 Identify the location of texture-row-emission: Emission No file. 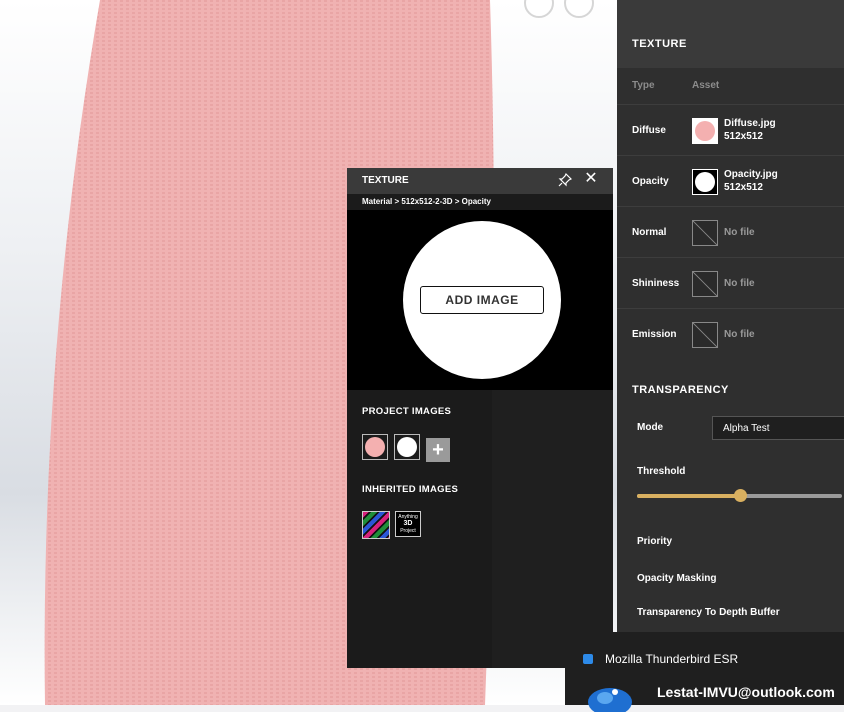
(730, 333).